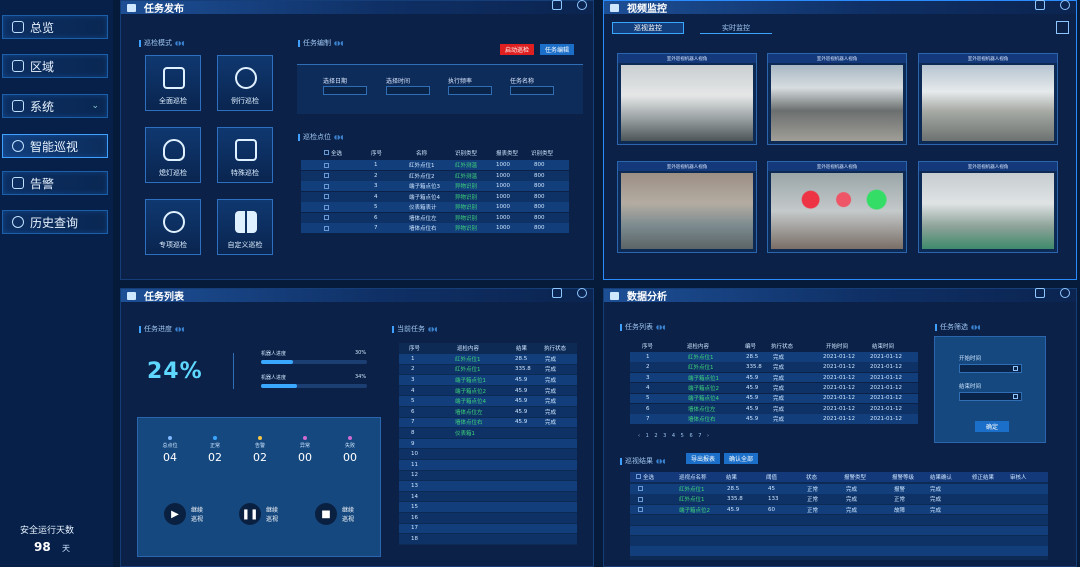 This screenshot has width=1080, height=567. I want to click on table-row: 5 仪表箱表计 异物识别 1000 800, so click(435, 207).